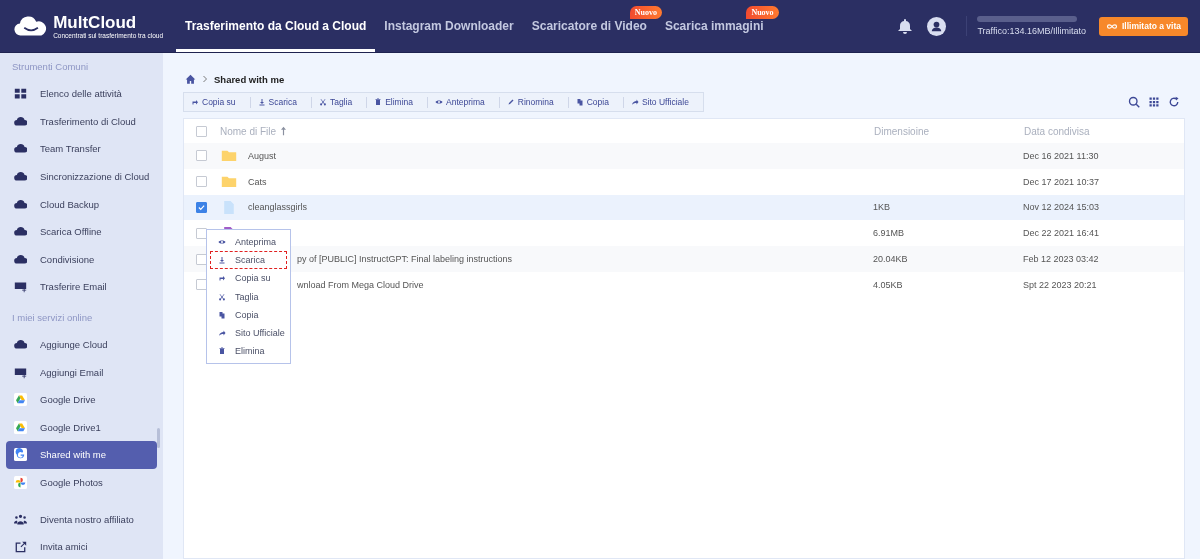  What do you see at coordinates (1061, 259) in the screenshot?
I see `shared-date: Feb 12 2023 03:42` at bounding box center [1061, 259].